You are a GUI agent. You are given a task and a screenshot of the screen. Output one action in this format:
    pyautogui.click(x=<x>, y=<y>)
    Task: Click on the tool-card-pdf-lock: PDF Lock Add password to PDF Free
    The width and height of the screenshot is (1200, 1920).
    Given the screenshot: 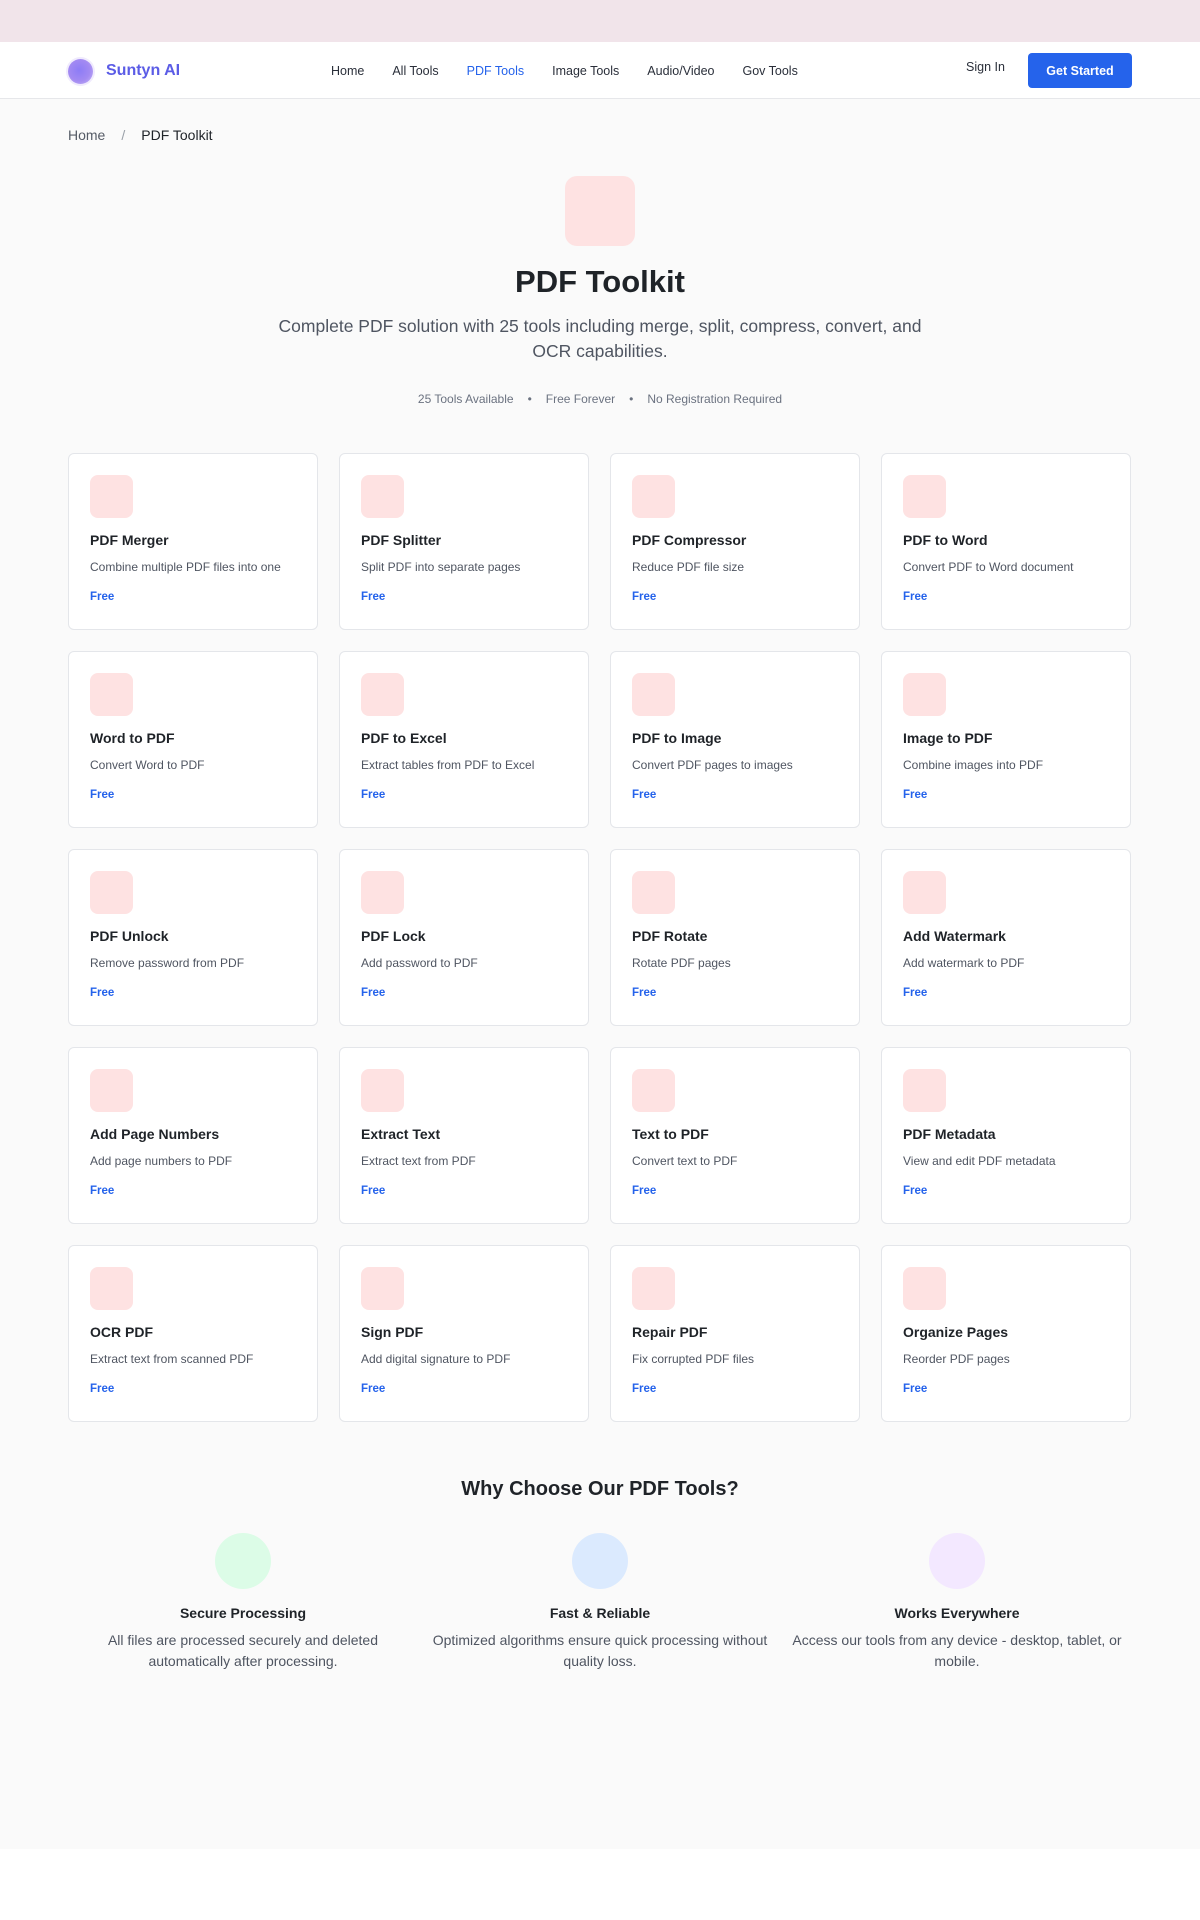 What is the action you would take?
    pyautogui.click(x=464, y=937)
    